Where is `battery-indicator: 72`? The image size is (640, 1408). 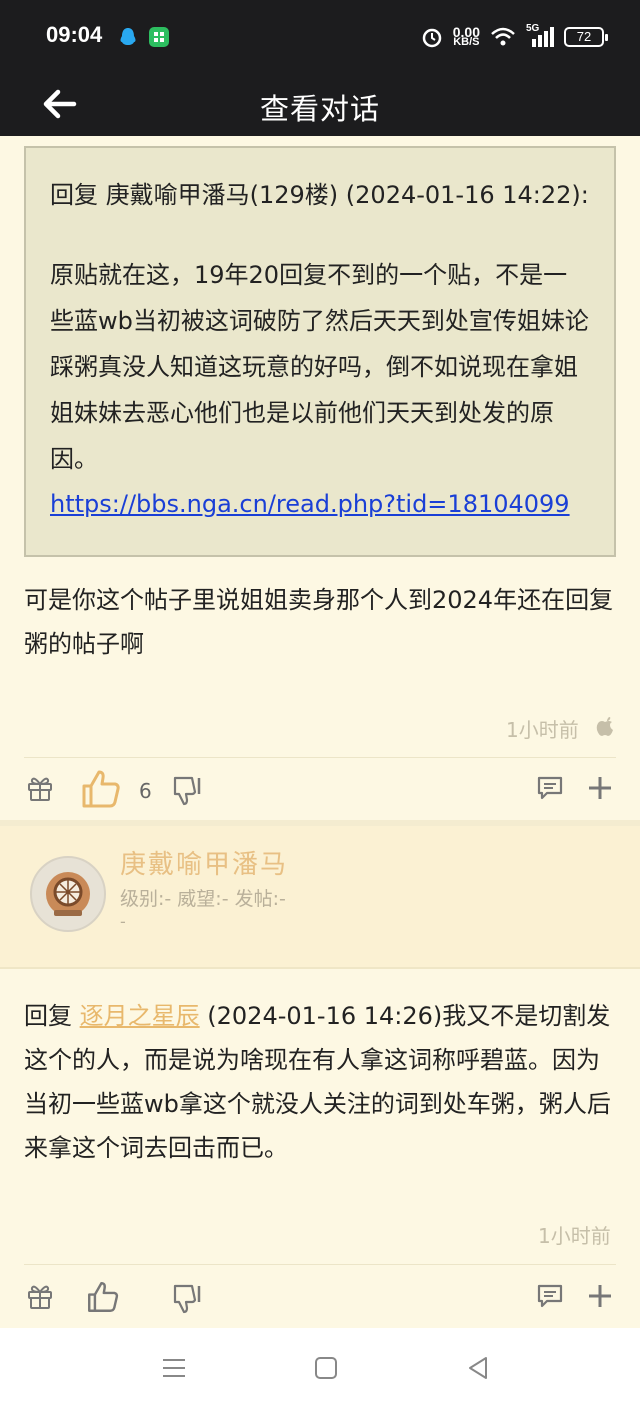
battery-indicator: 72 is located at coordinates (586, 37).